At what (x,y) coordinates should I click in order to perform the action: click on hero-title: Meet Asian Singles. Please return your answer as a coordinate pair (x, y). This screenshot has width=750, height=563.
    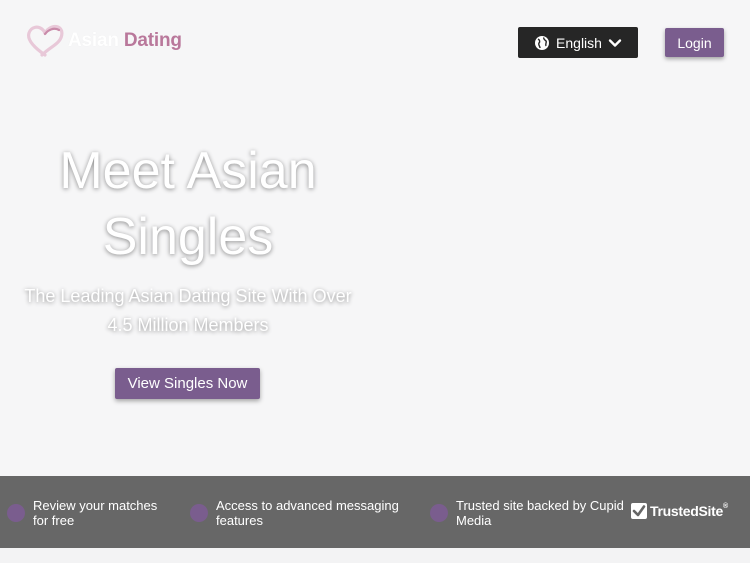
    Looking at the image, I should click on (188, 204).